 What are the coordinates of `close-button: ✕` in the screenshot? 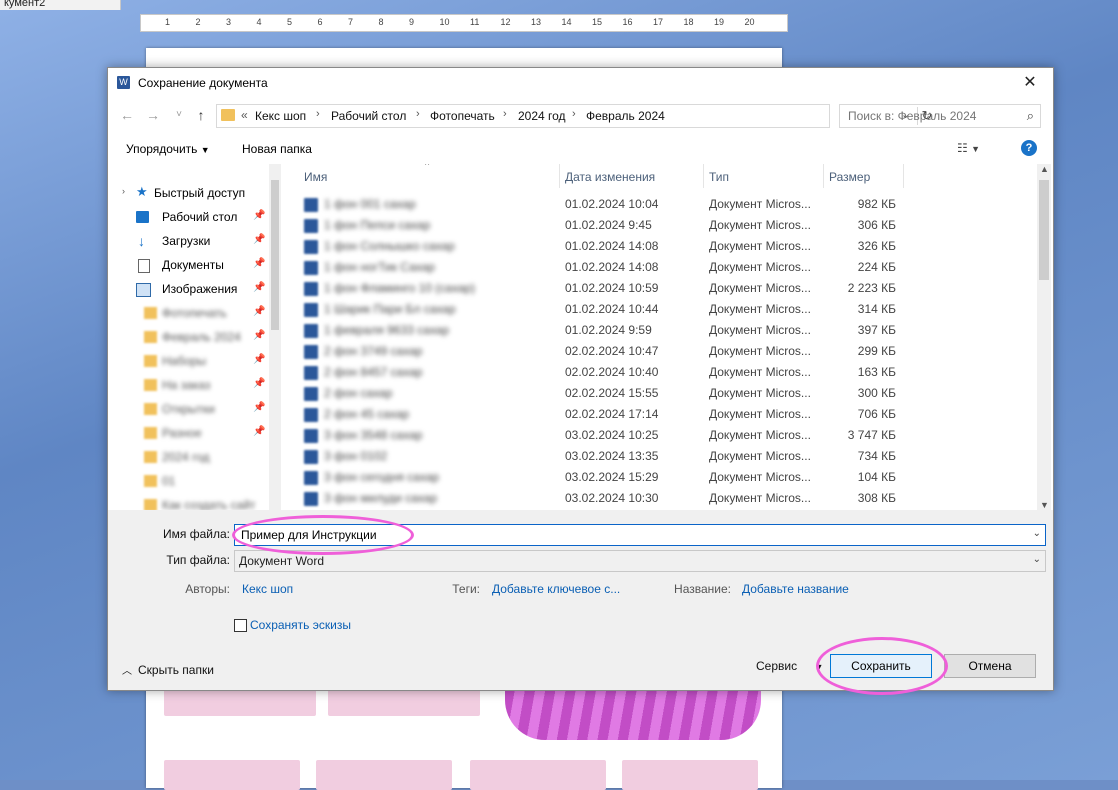 It's located at (1030, 83).